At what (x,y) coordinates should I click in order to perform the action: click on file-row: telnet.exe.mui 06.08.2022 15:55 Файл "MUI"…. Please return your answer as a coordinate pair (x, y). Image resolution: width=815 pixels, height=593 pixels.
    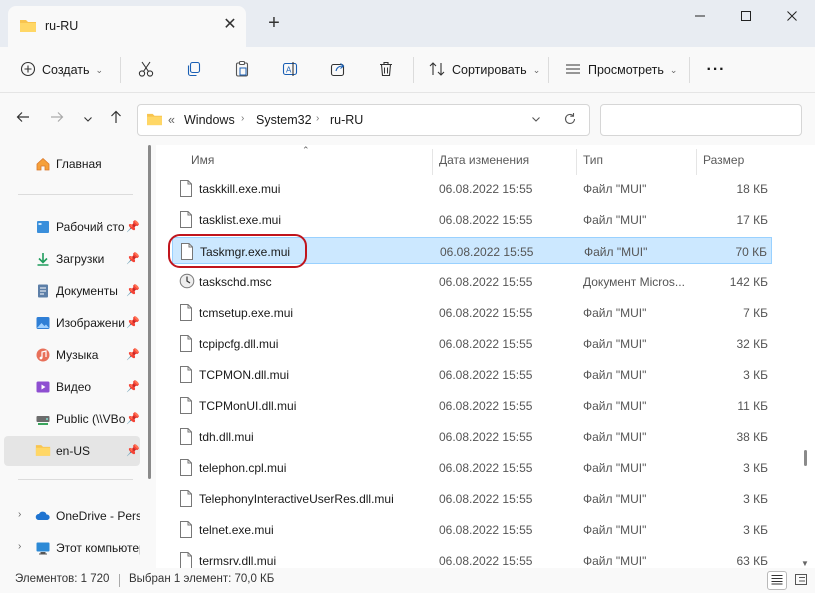
    Looking at the image, I should click on (472, 529).